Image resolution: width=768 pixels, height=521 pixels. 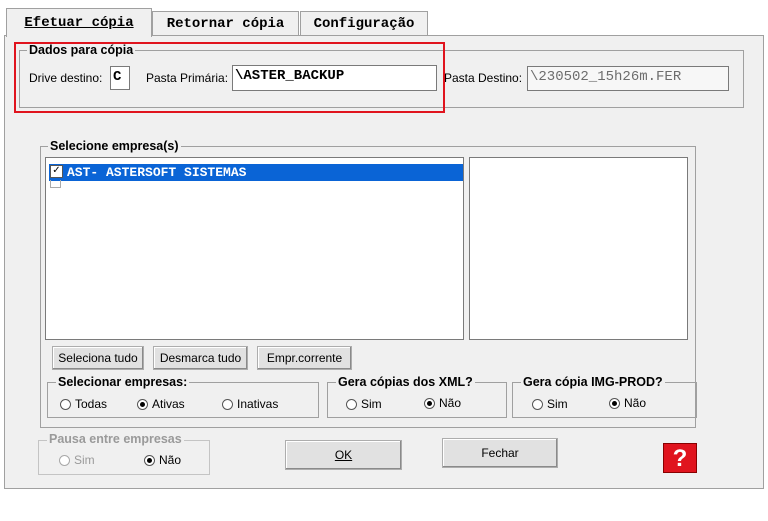 What do you see at coordinates (229, 77) in the screenshot?
I see `highlight-box` at bounding box center [229, 77].